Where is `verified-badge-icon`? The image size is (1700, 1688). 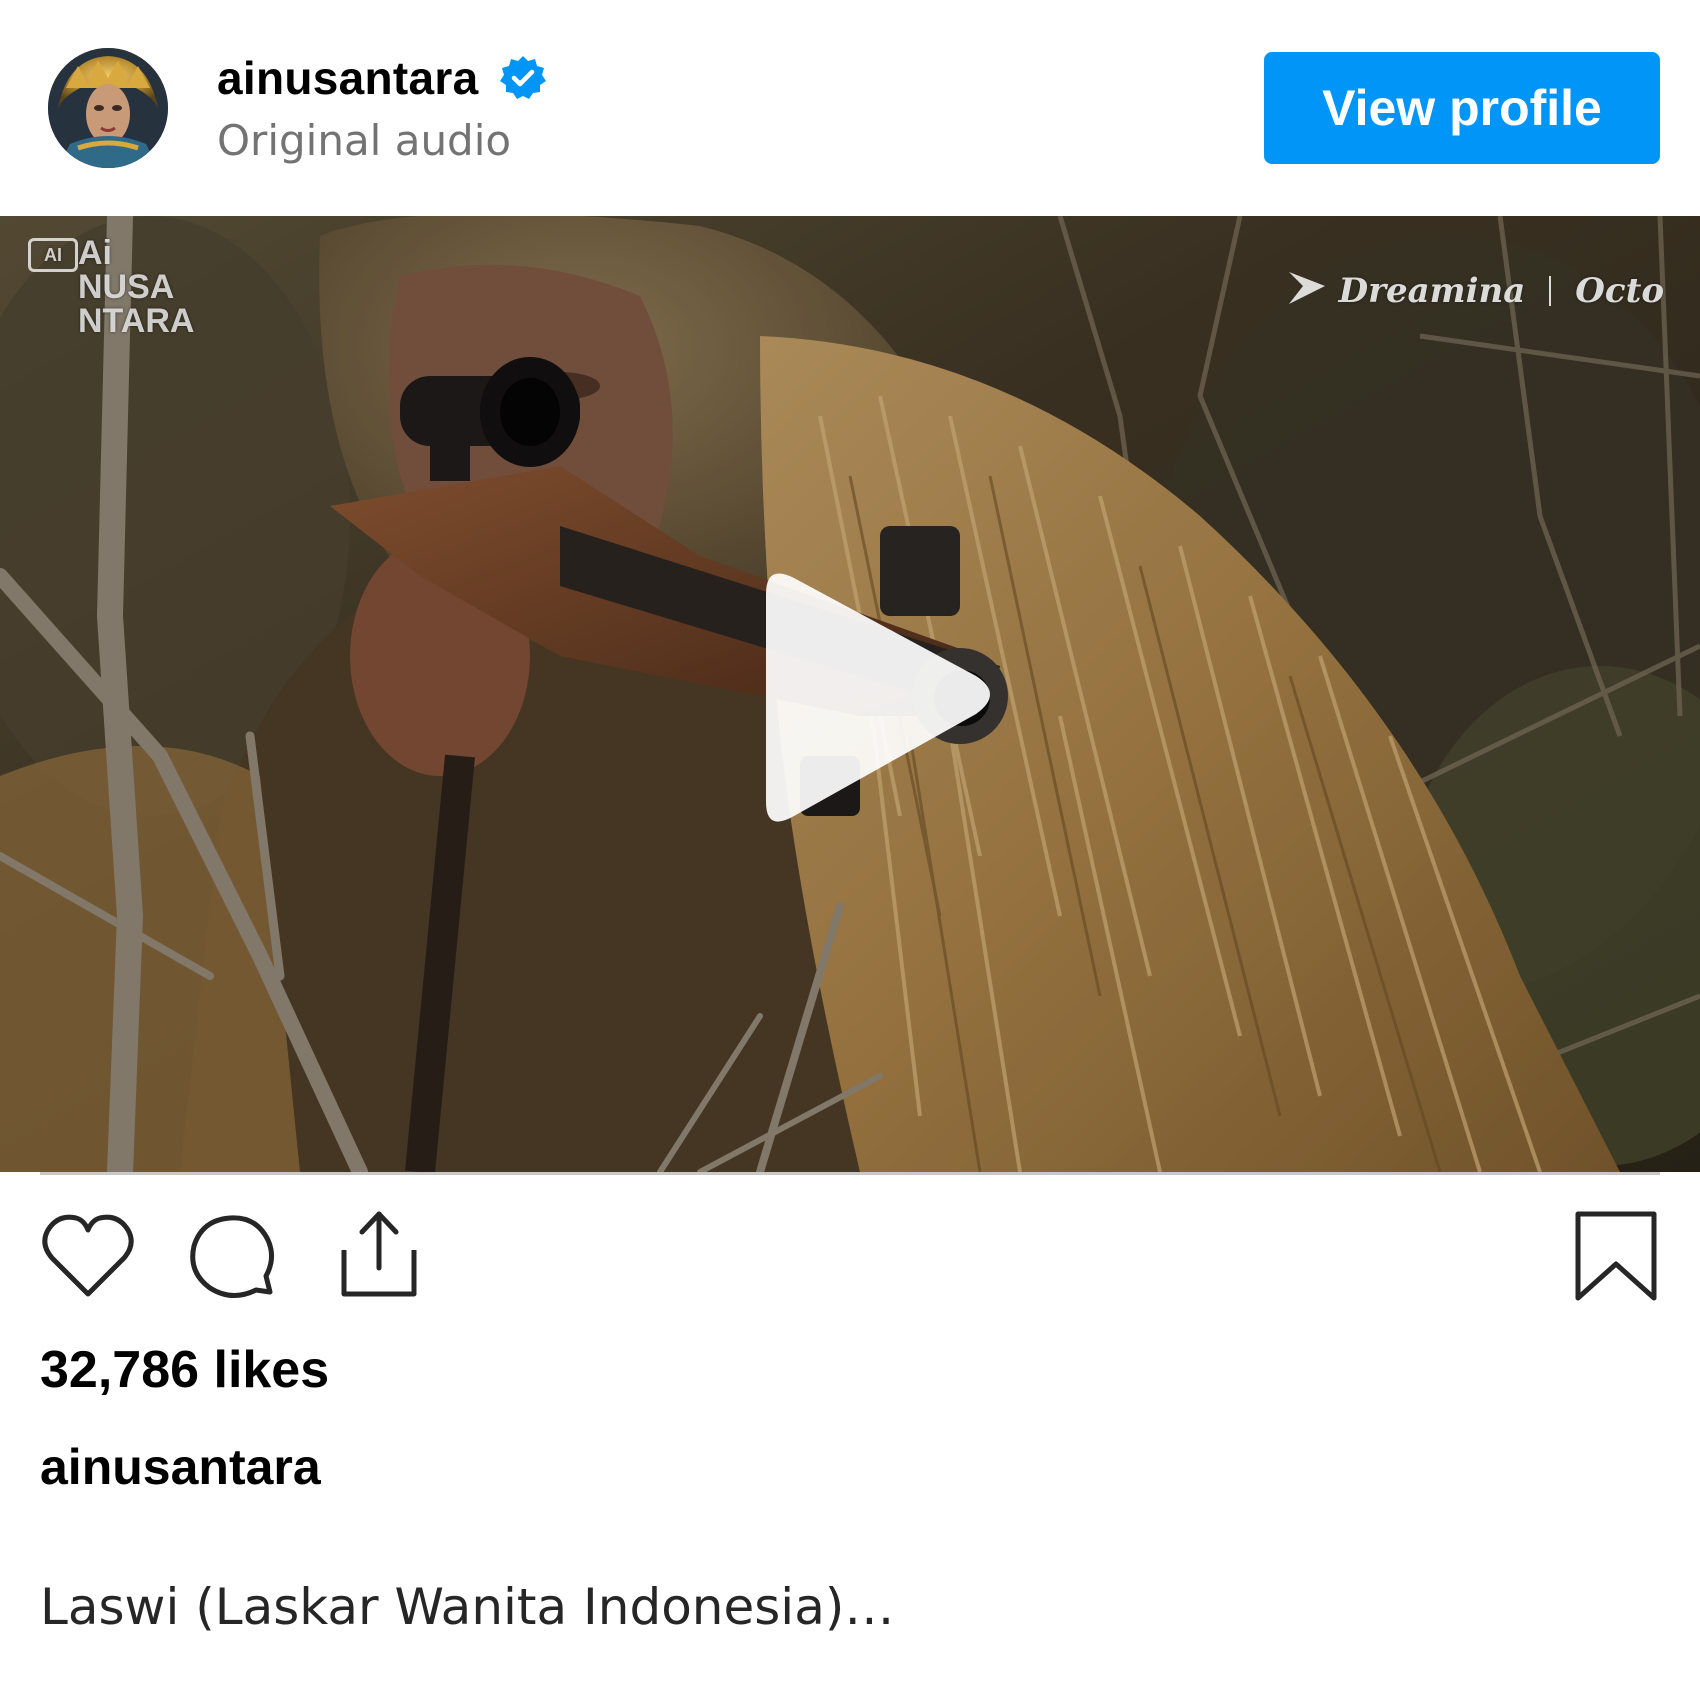
verified-badge-icon is located at coordinates (523, 78).